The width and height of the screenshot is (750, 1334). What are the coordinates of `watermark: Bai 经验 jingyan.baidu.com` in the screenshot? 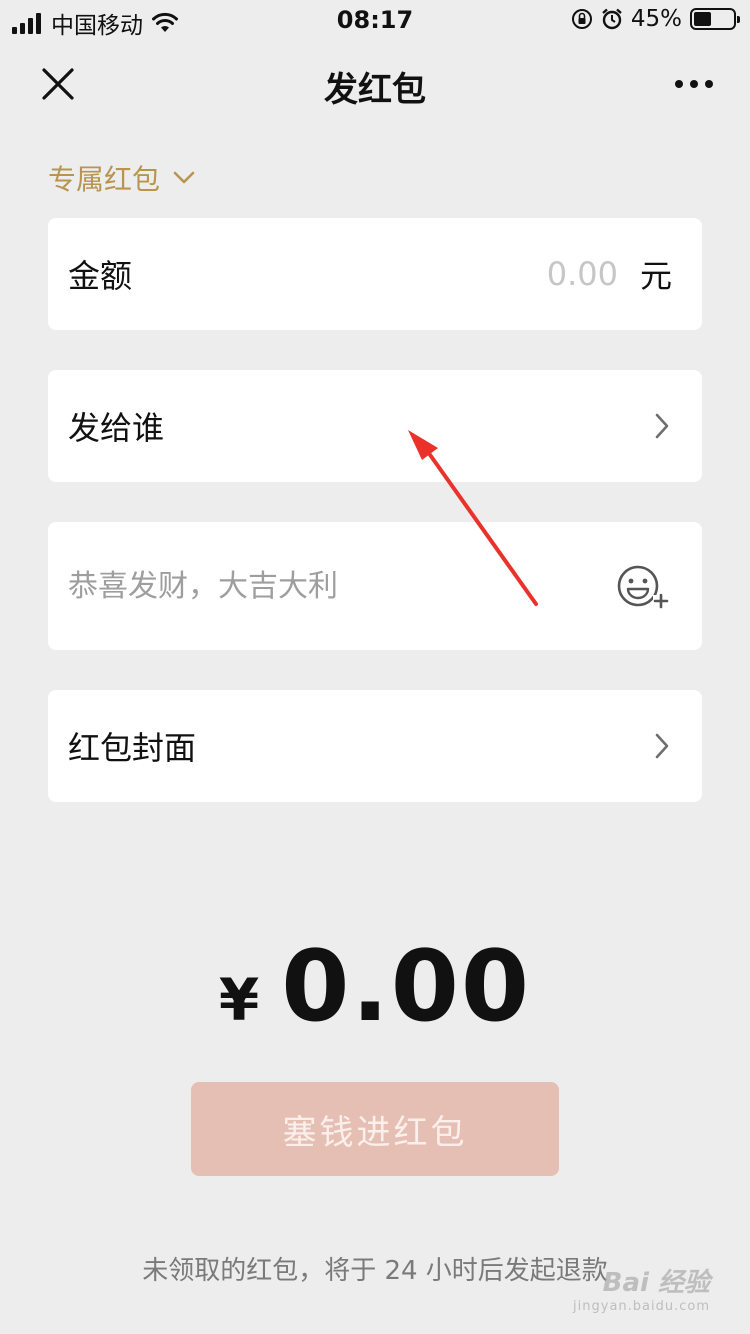 It's located at (641, 1288).